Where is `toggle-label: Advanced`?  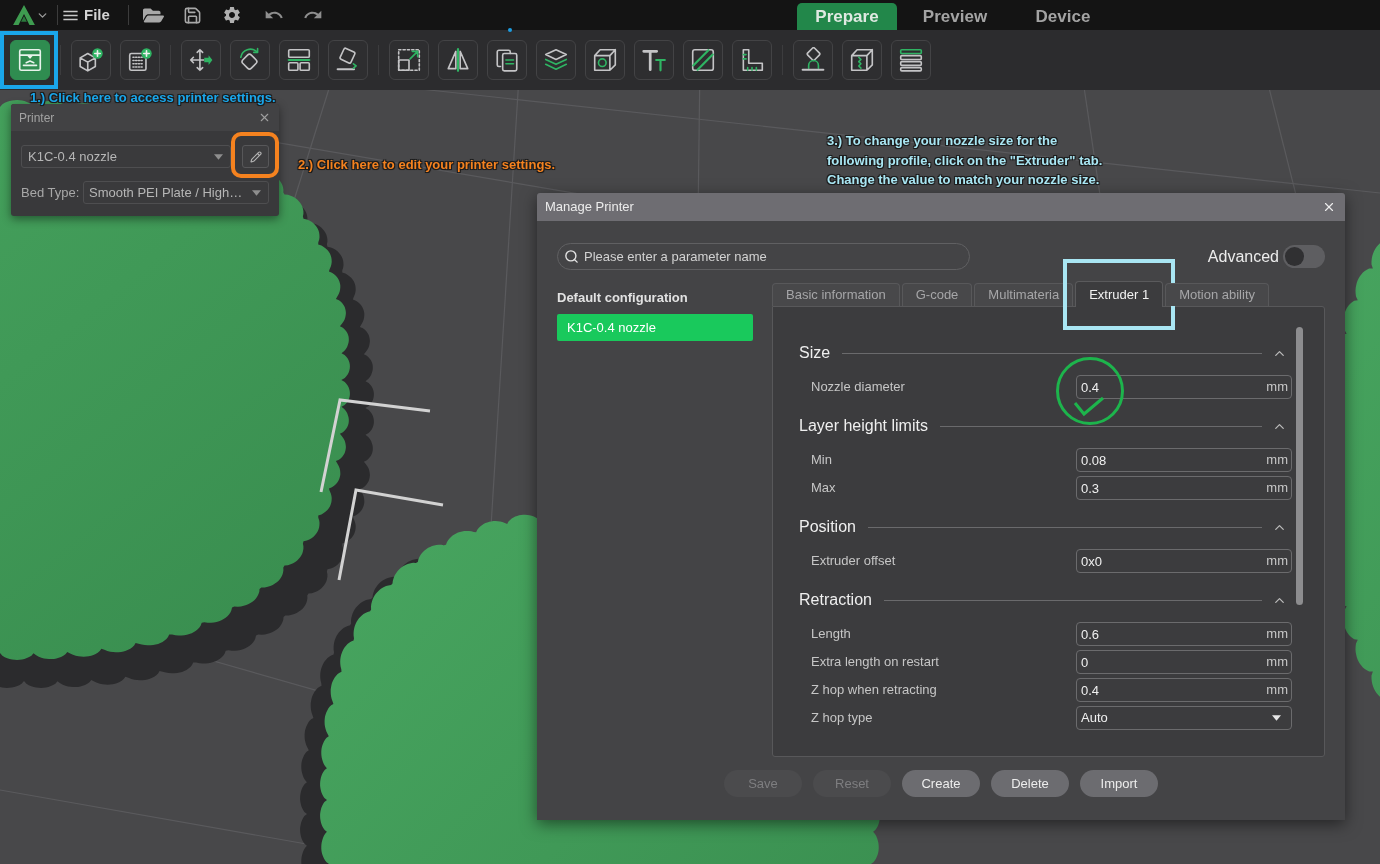
toggle-label: Advanced is located at coordinates (1243, 256).